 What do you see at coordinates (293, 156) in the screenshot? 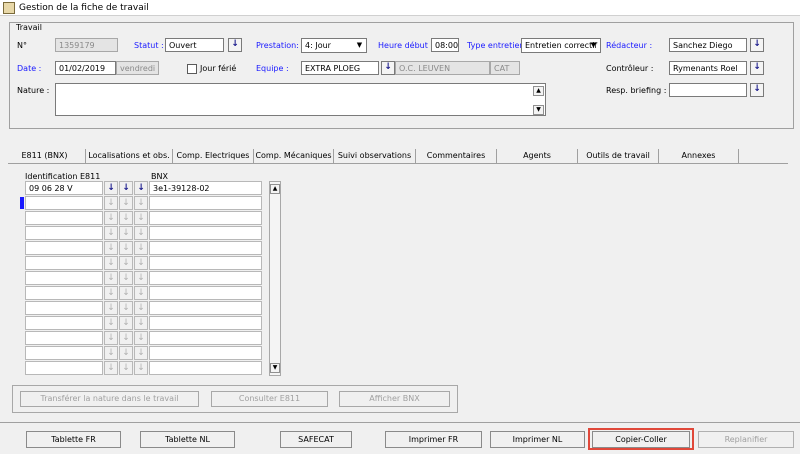
I see `tab-comp-mecaniques: Comp. Mécaniques` at bounding box center [293, 156].